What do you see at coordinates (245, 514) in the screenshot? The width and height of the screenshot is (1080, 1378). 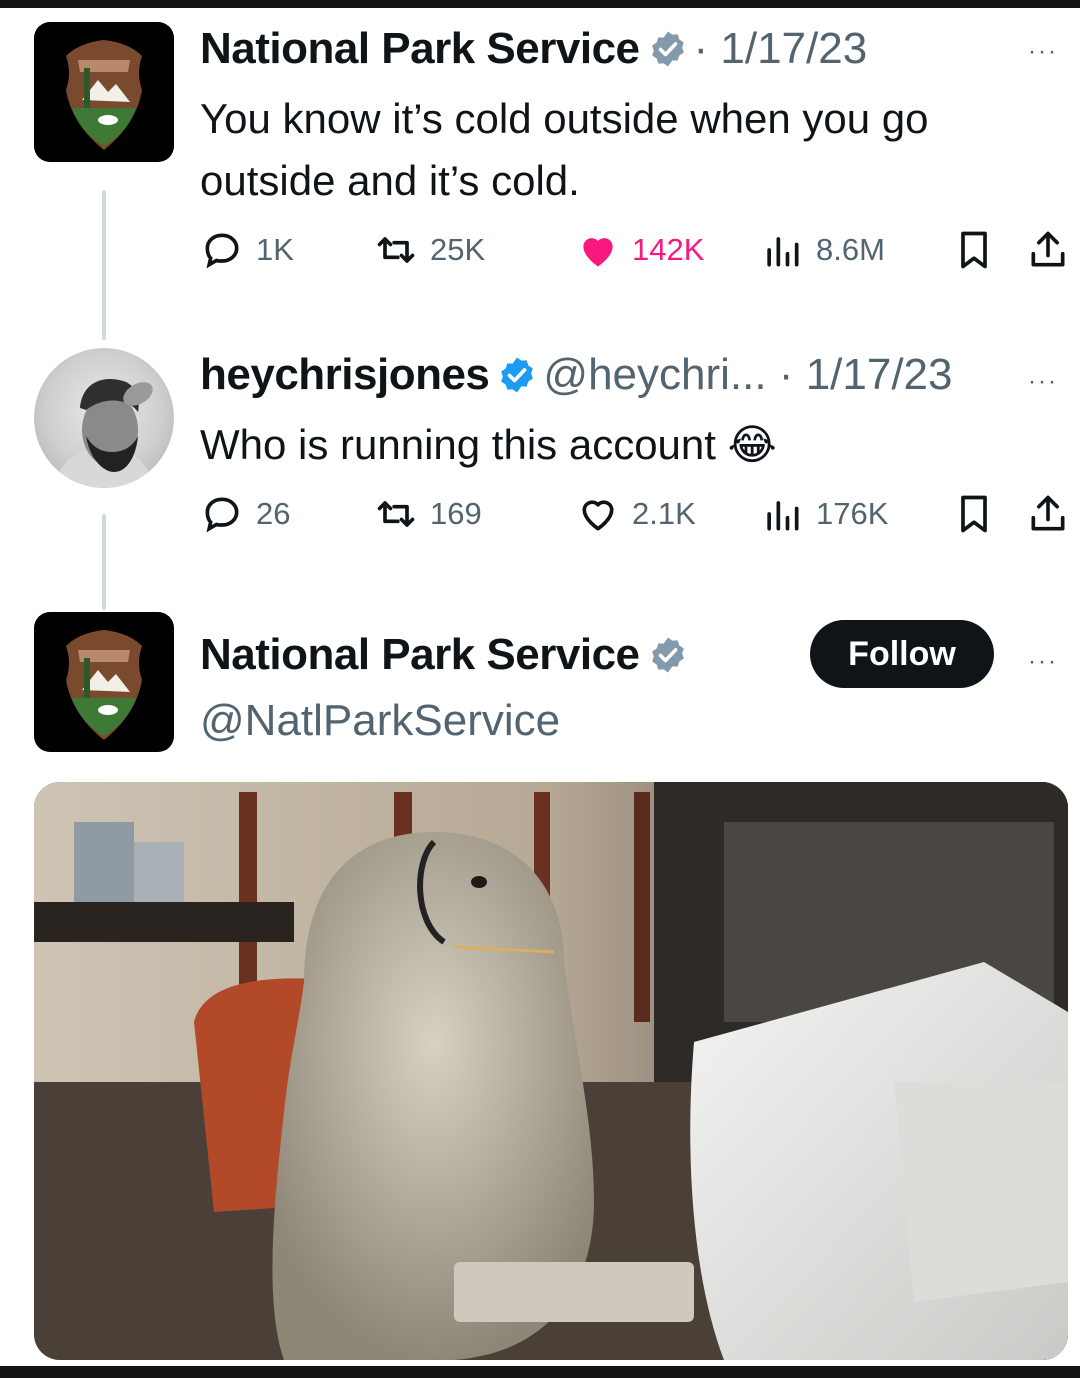 I see `reply-button: 26` at bounding box center [245, 514].